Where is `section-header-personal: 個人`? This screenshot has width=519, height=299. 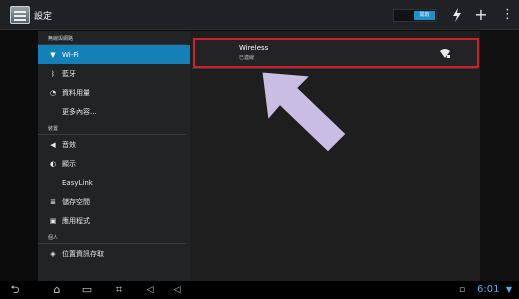 section-header-personal: 個人 is located at coordinates (112, 237).